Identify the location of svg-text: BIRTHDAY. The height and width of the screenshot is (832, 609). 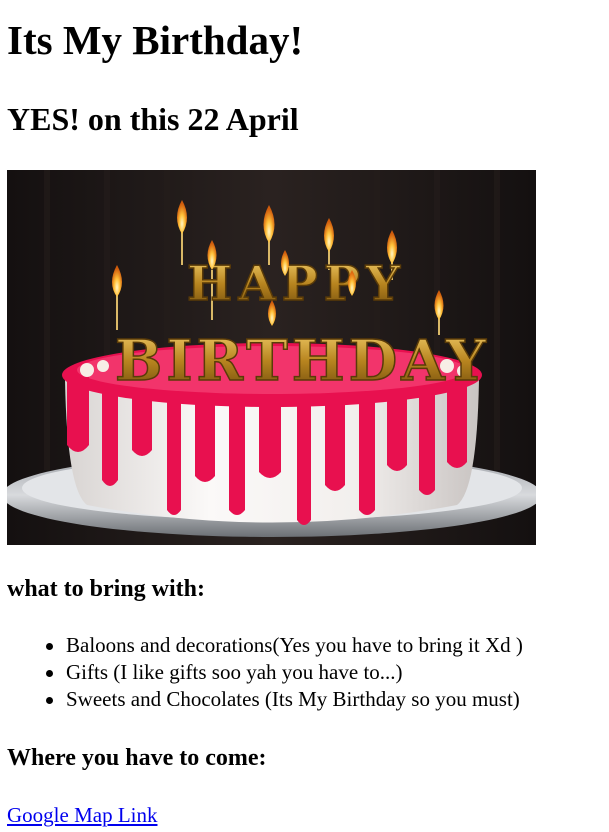
(302, 361).